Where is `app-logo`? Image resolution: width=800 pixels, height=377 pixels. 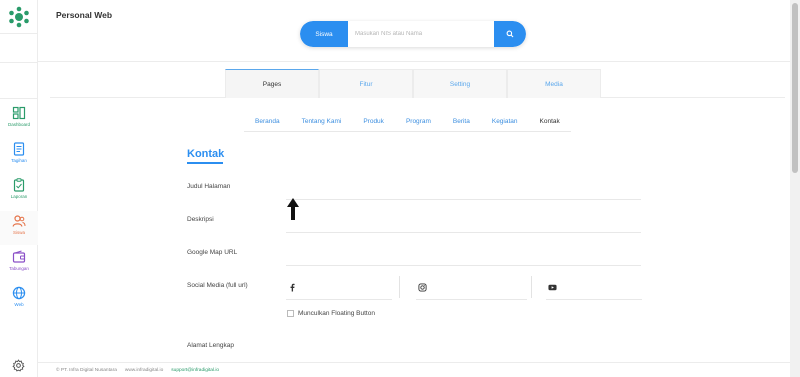
app-logo is located at coordinates (19, 17).